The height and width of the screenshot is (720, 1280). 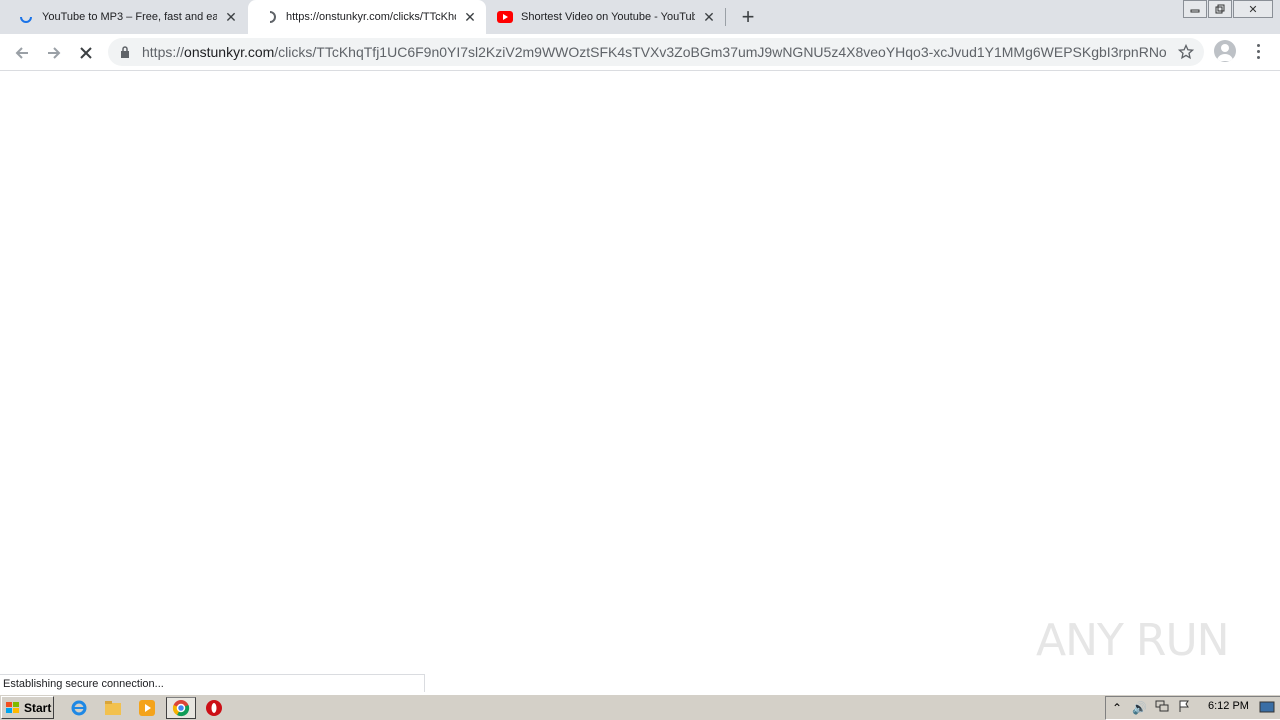 What do you see at coordinates (163, 52) in the screenshot?
I see `url-scheme: https://` at bounding box center [163, 52].